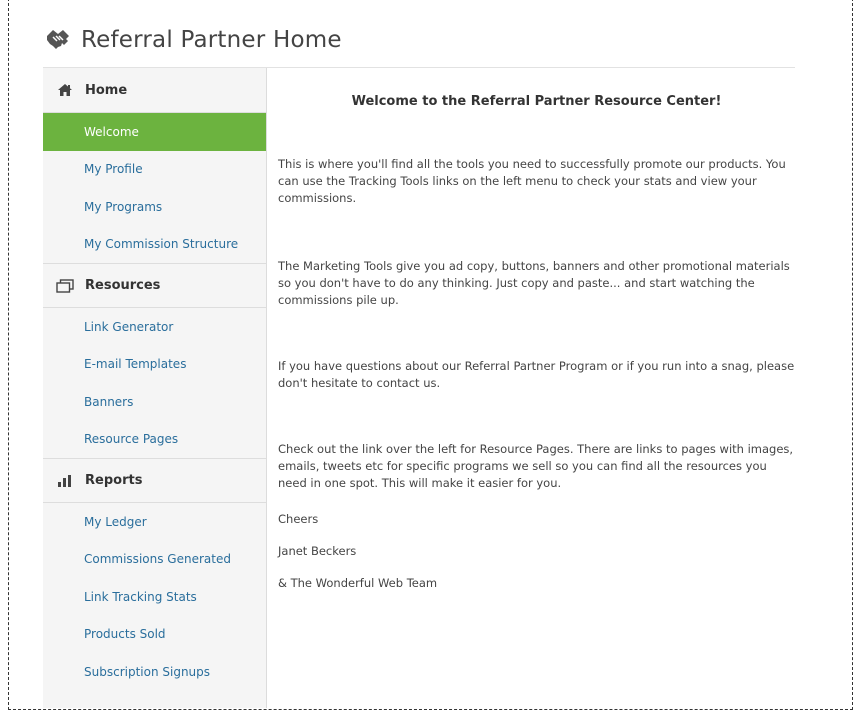 This screenshot has width=855, height=710. Describe the element at coordinates (154, 245) in the screenshot. I see `sidebar-item-my-commission-structure: My Commission Structure` at that location.